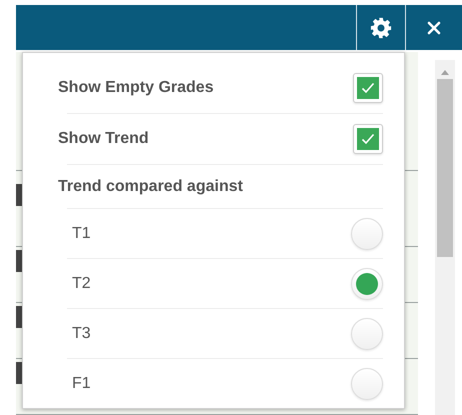 The height and width of the screenshot is (415, 462). I want to click on scrollbar, so click(445, 237).